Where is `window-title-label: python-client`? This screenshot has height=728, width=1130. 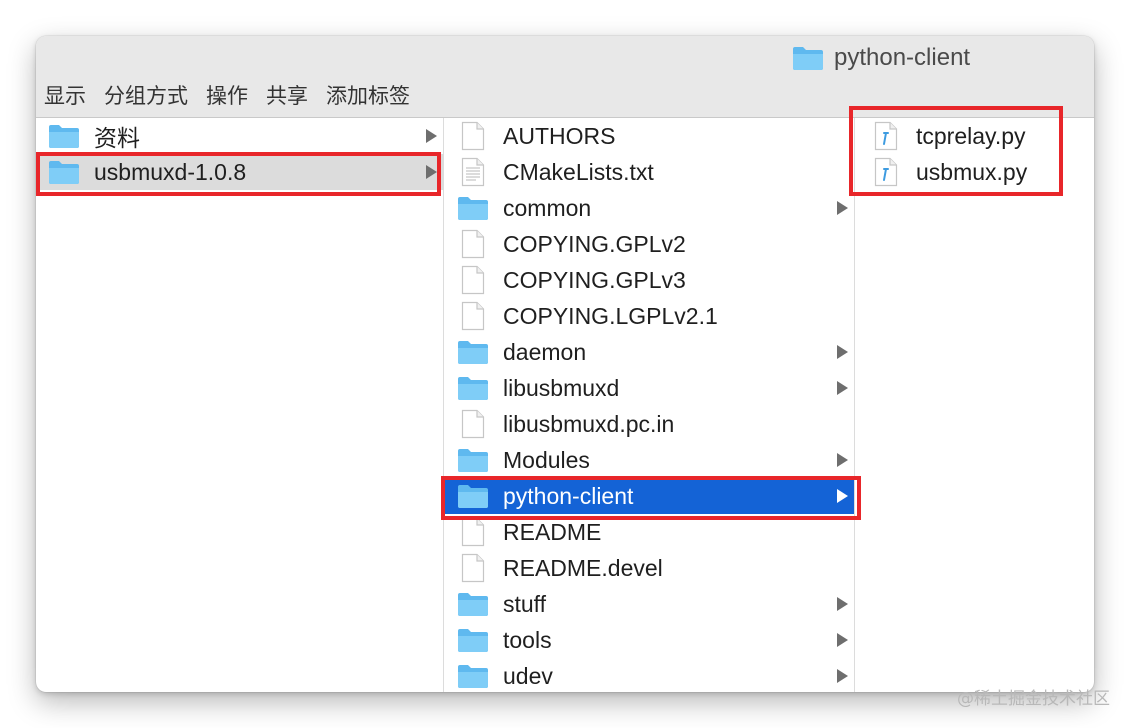 window-title-label: python-client is located at coordinates (902, 57).